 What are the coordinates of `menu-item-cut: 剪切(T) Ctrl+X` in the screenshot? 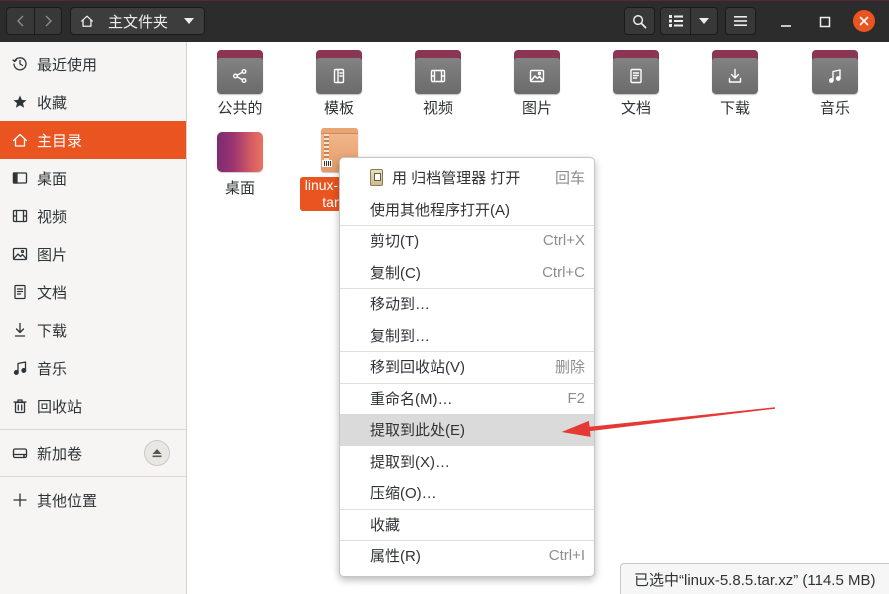 It's located at (467, 241).